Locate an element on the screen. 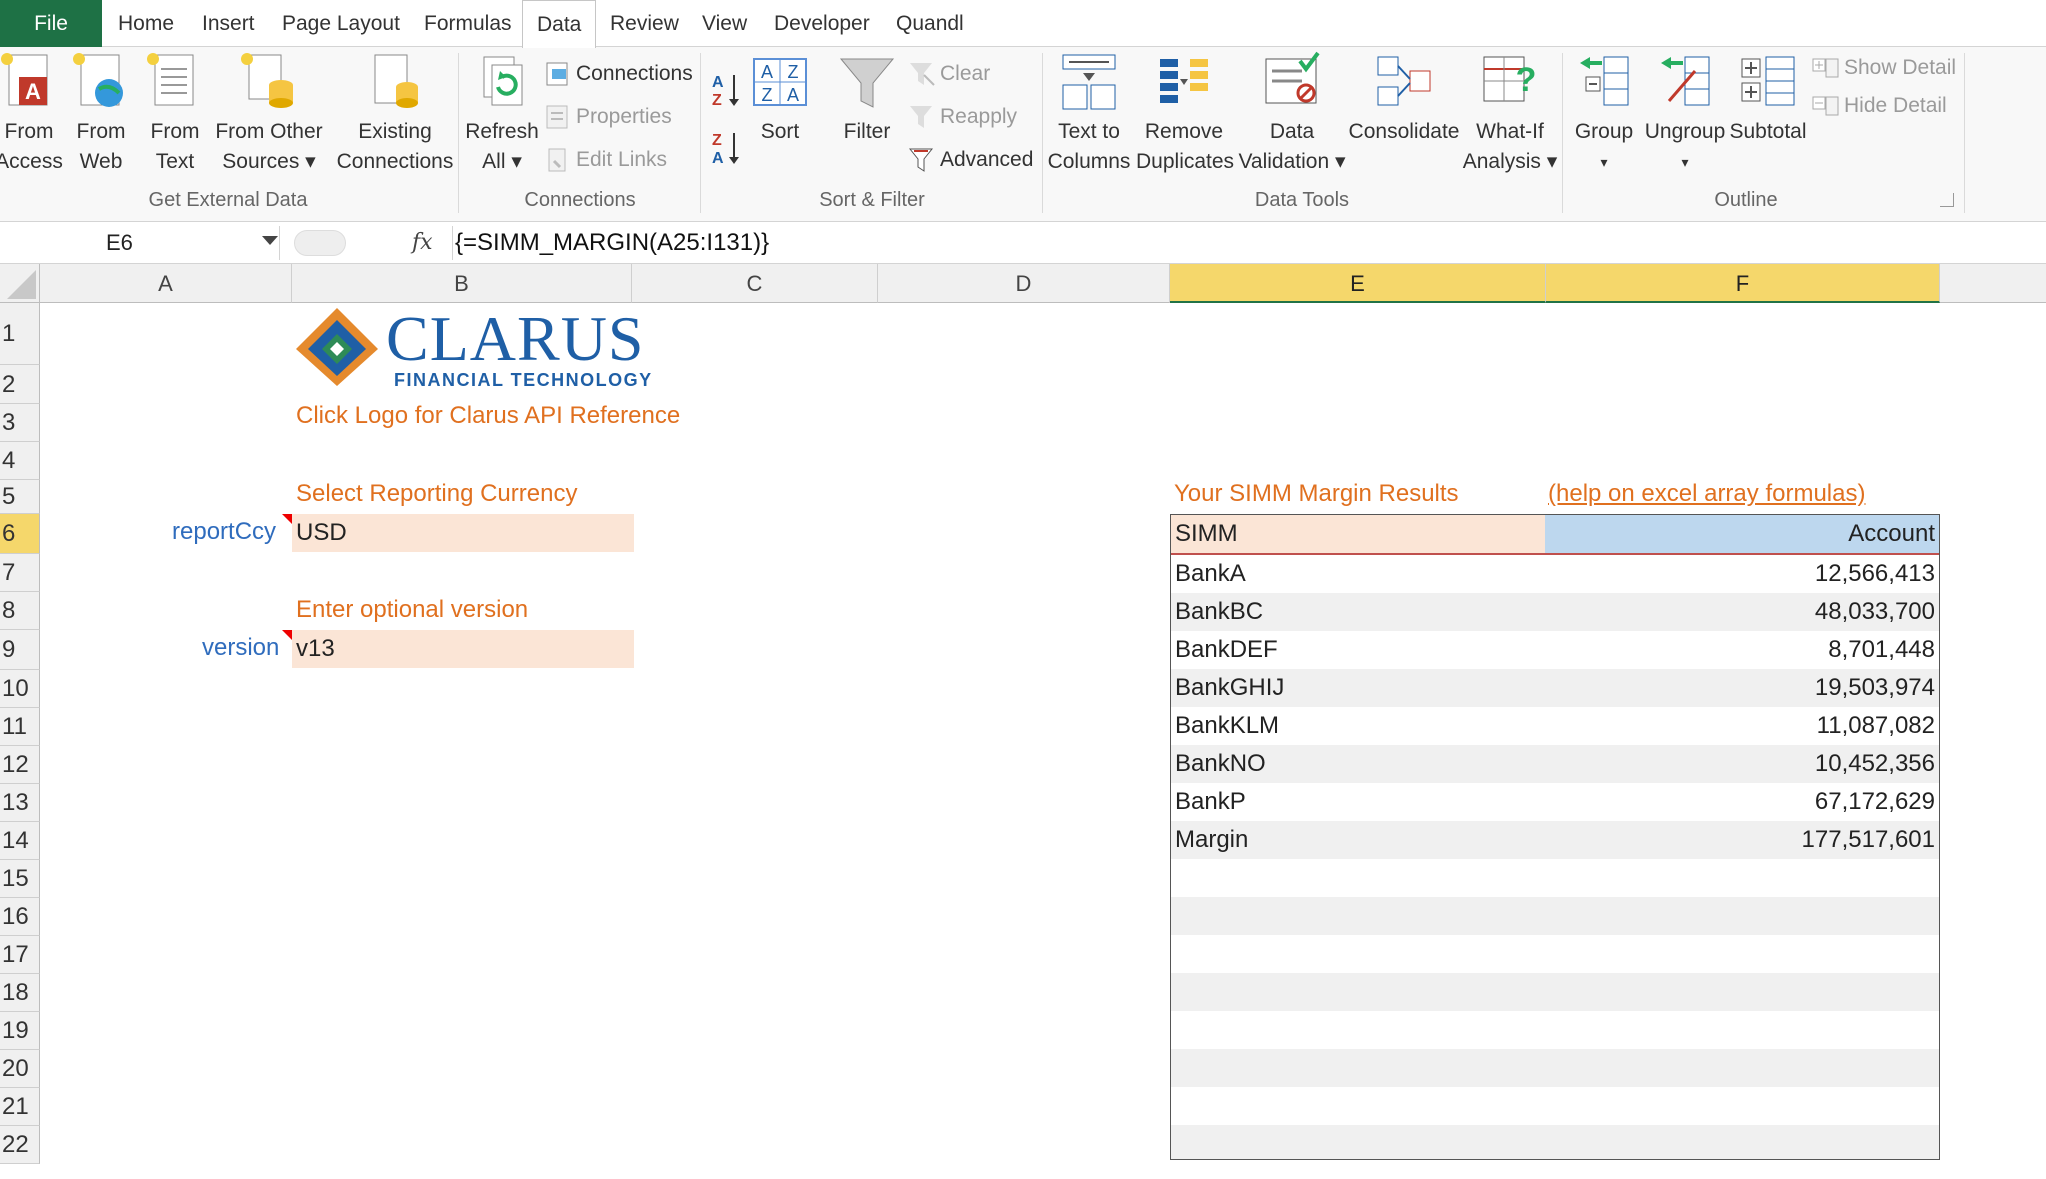 The image size is (2046, 1179). column-header-a: A is located at coordinates (166, 283).